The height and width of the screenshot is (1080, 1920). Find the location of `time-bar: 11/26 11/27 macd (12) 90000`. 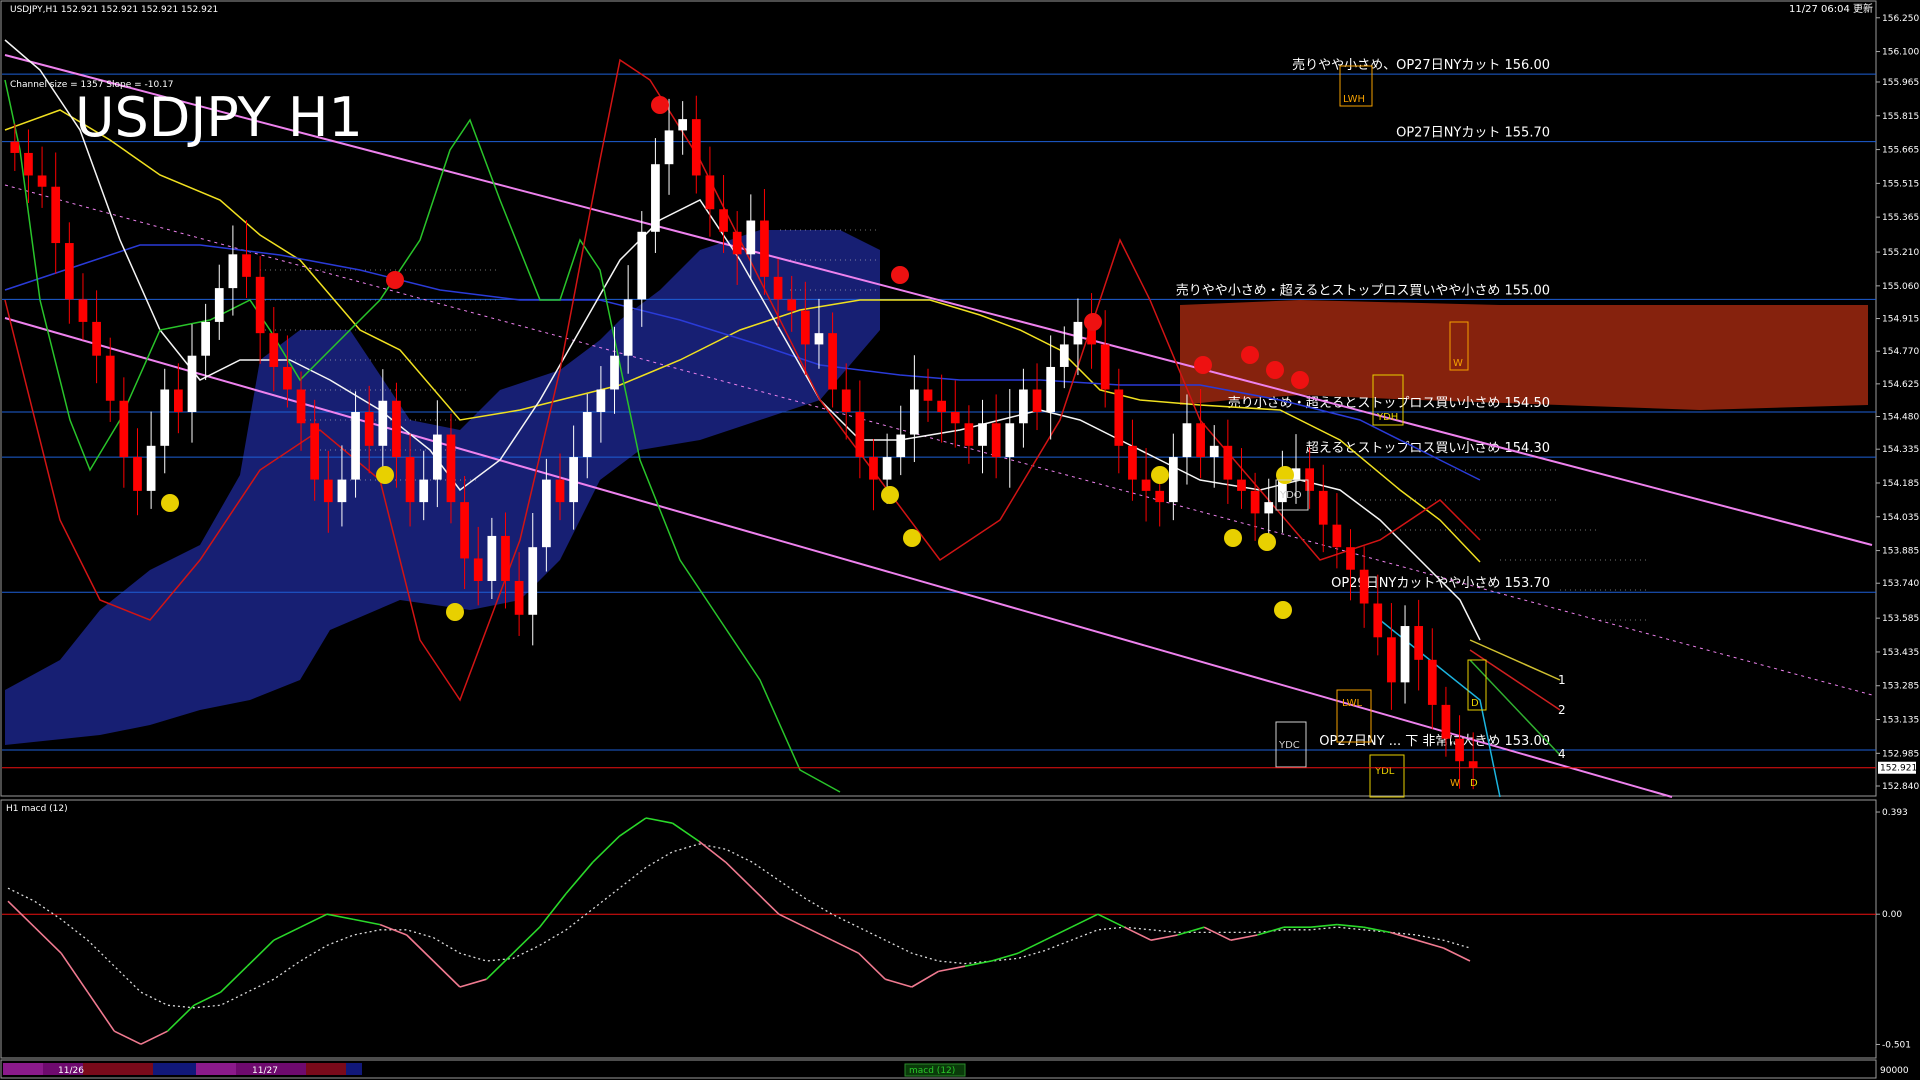

time-bar: 11/26 11/27 macd (12) 90000 is located at coordinates (956, 1070).